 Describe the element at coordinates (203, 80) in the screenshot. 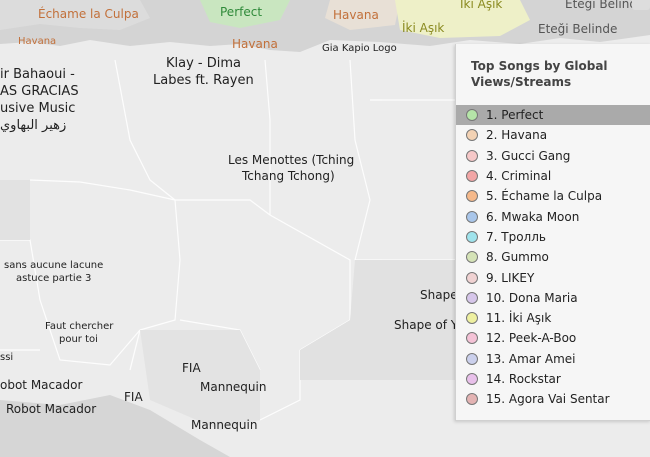

I see `map-label: Labes ft. Rayen` at that location.